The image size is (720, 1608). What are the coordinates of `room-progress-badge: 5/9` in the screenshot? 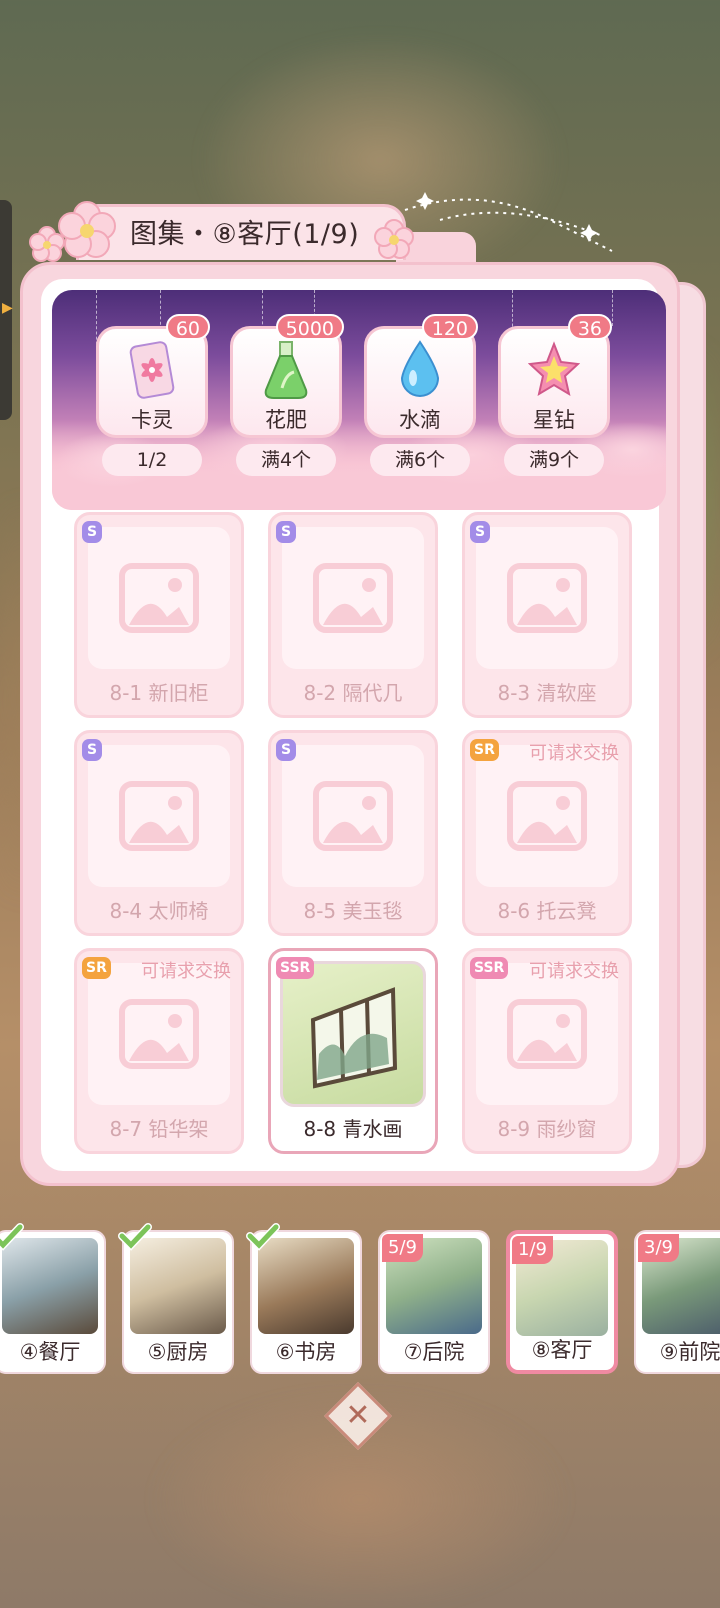 It's located at (402, 1248).